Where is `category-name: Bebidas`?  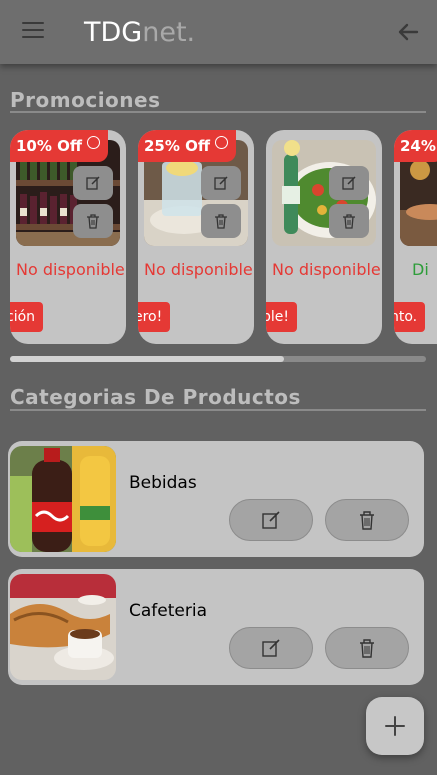 category-name: Bebidas is located at coordinates (163, 483).